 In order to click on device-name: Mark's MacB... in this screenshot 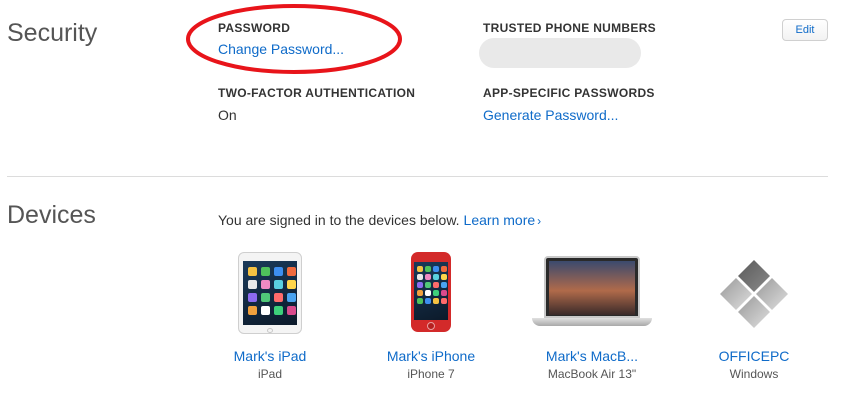, I will do `click(592, 356)`.